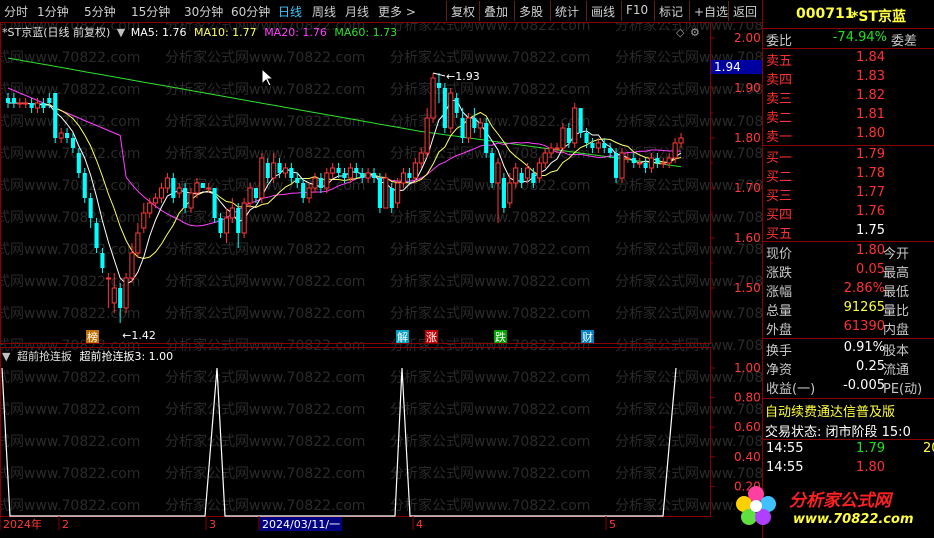 This screenshot has height=538, width=934. I want to click on tab-1min: 1分钟, so click(53, 11).